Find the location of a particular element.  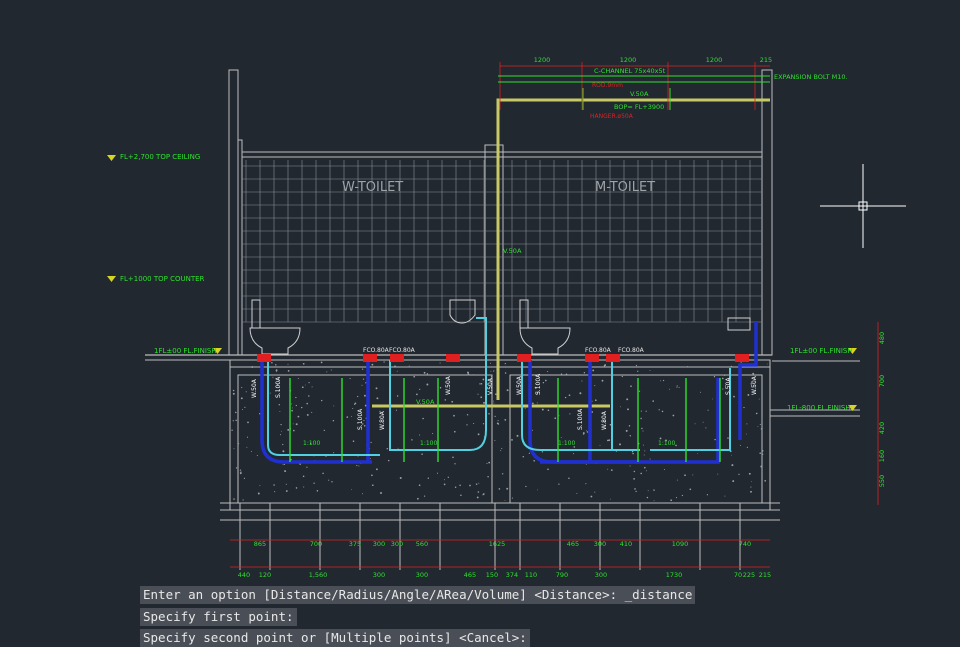

dimension-text: 480 is located at coordinates (882, 338).